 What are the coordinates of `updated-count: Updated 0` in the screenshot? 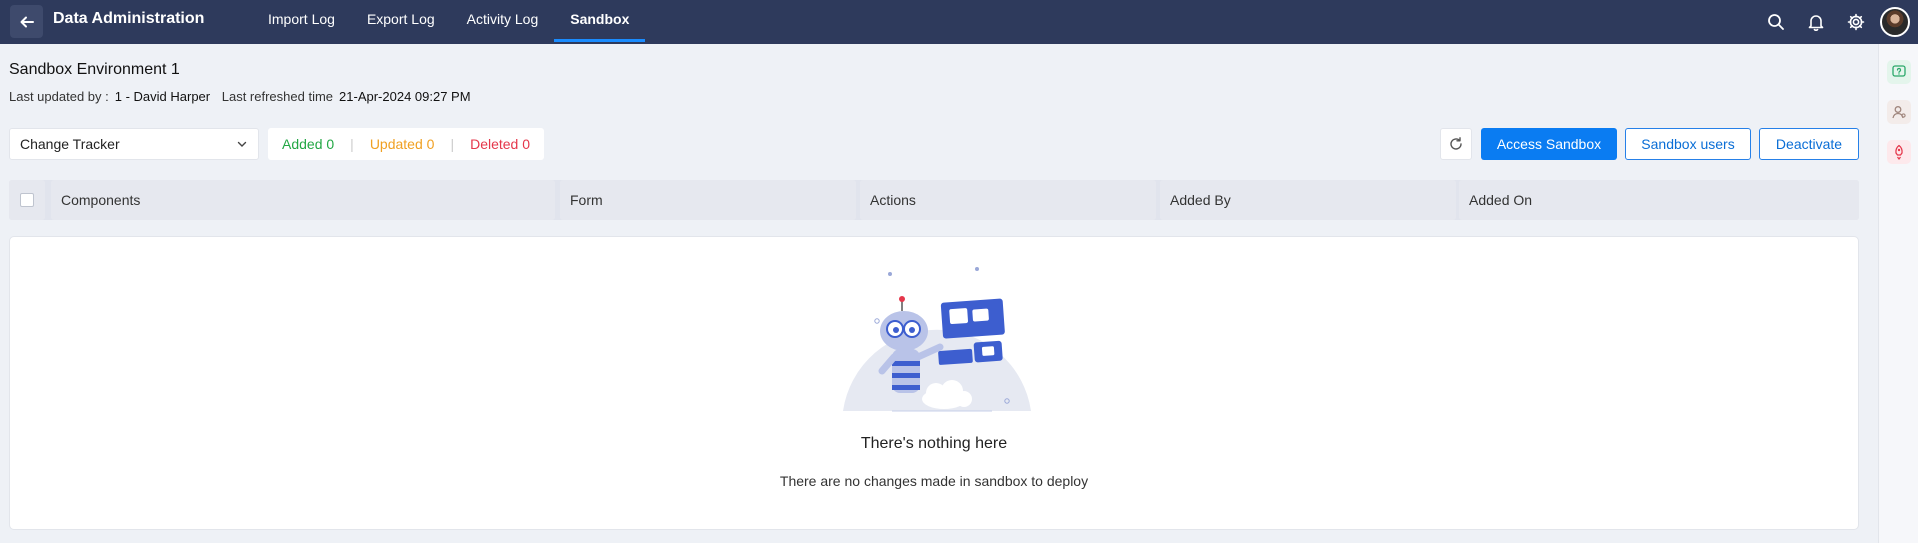 It's located at (402, 144).